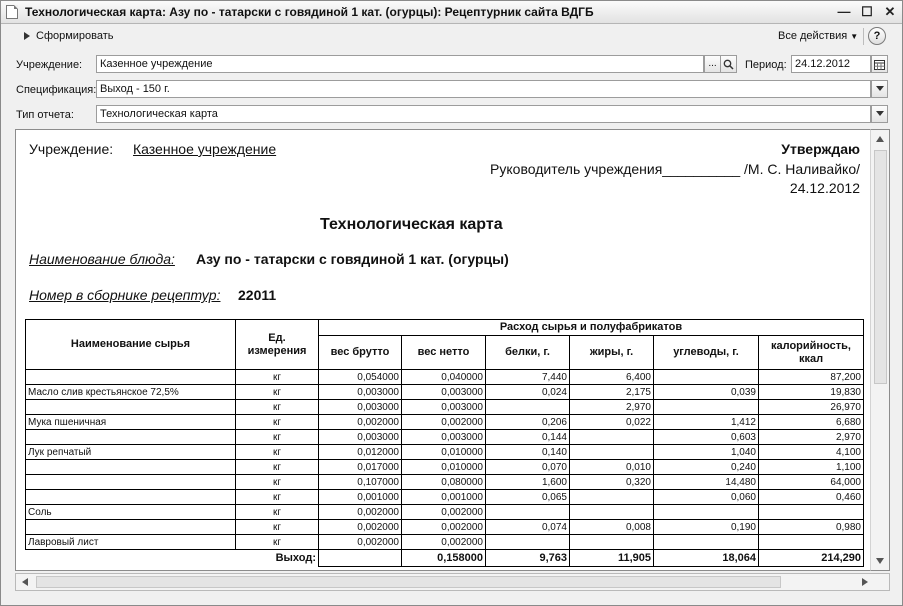  Describe the element at coordinates (527, 392) in the screenshot. I see `cell-protein: 0,024` at that location.